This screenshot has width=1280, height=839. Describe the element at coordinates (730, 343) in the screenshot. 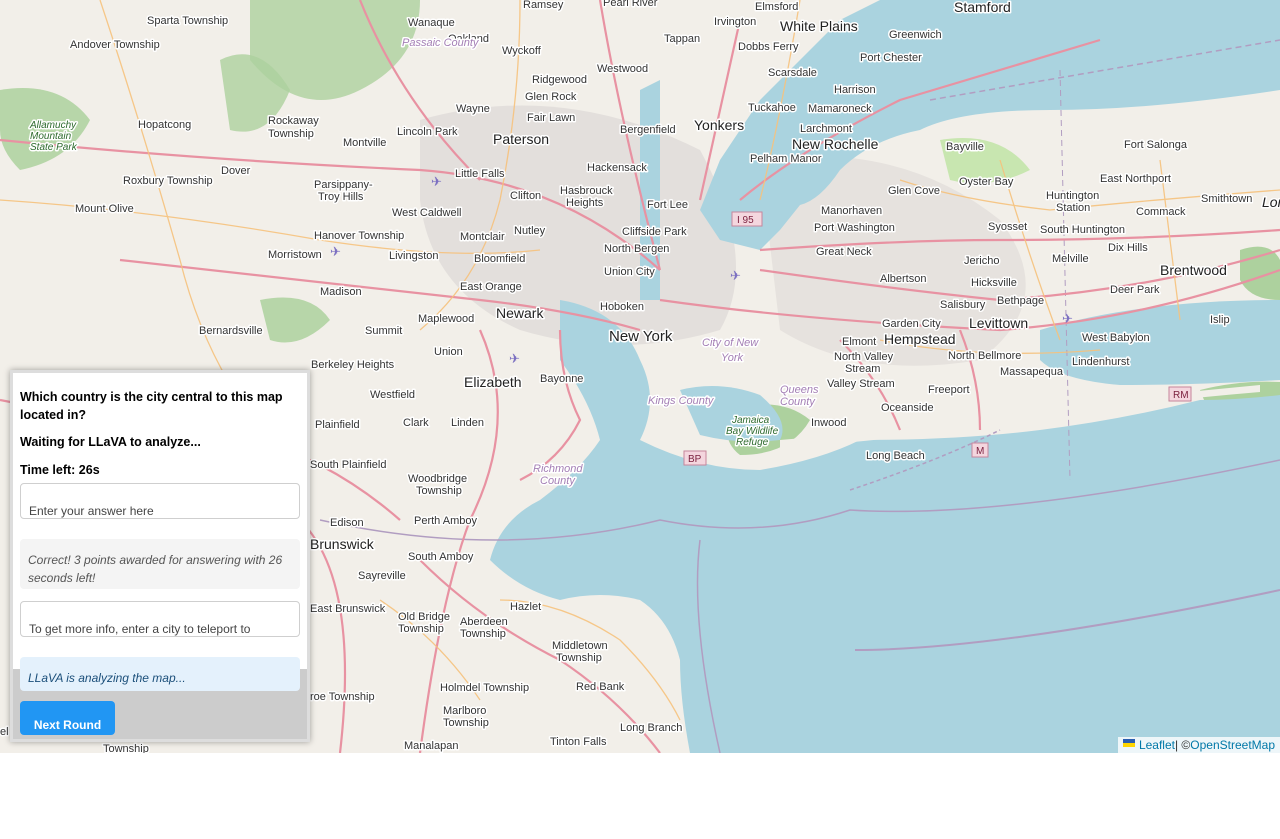

I see `map-label: City of New` at that location.